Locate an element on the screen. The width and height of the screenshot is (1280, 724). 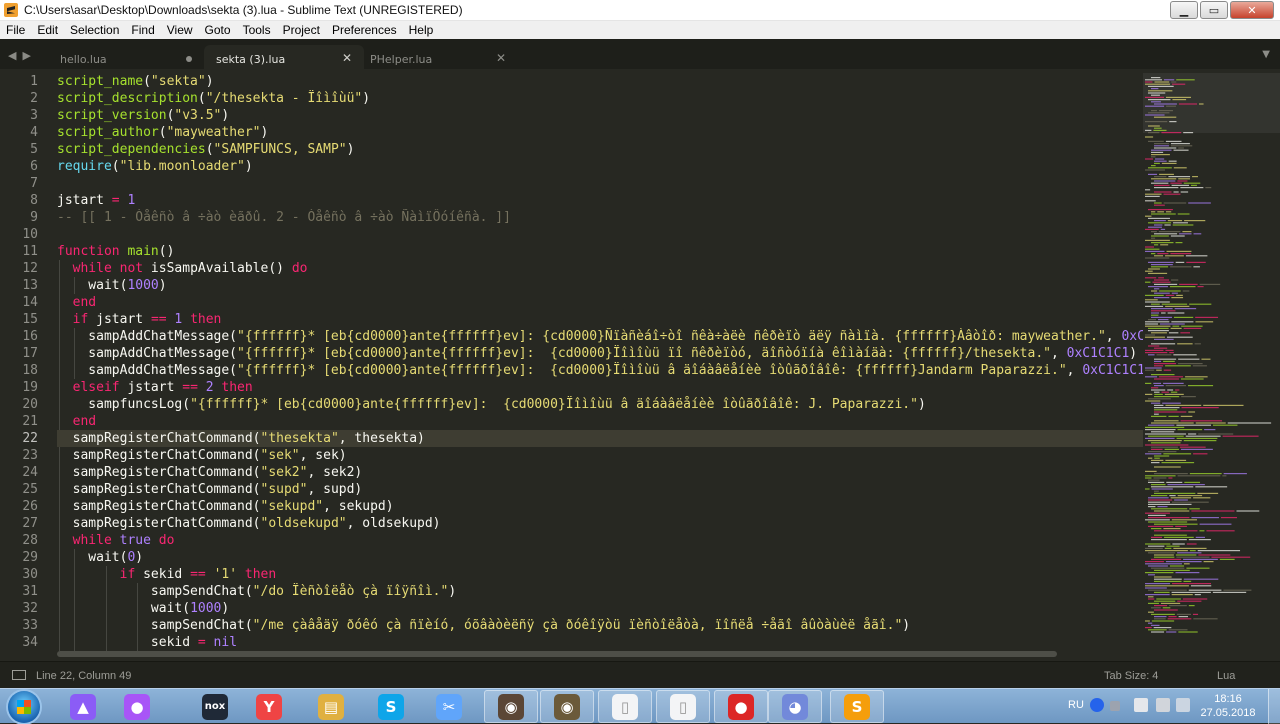
line-number: 2 is located at coordinates (34, 98).